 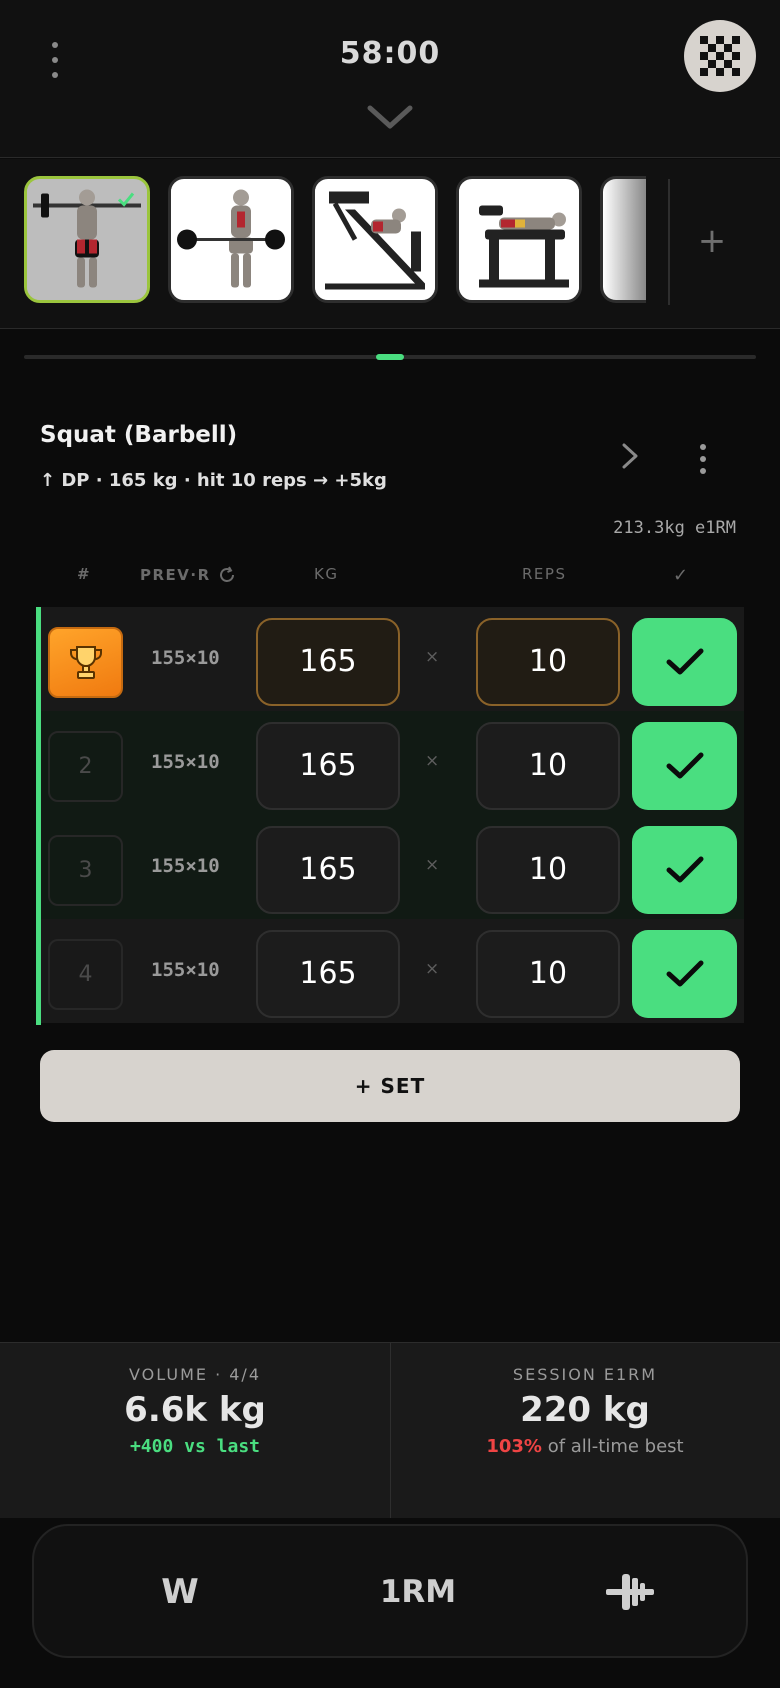 I want to click on set-row: 155×10 165 × 10, so click(x=392, y=659).